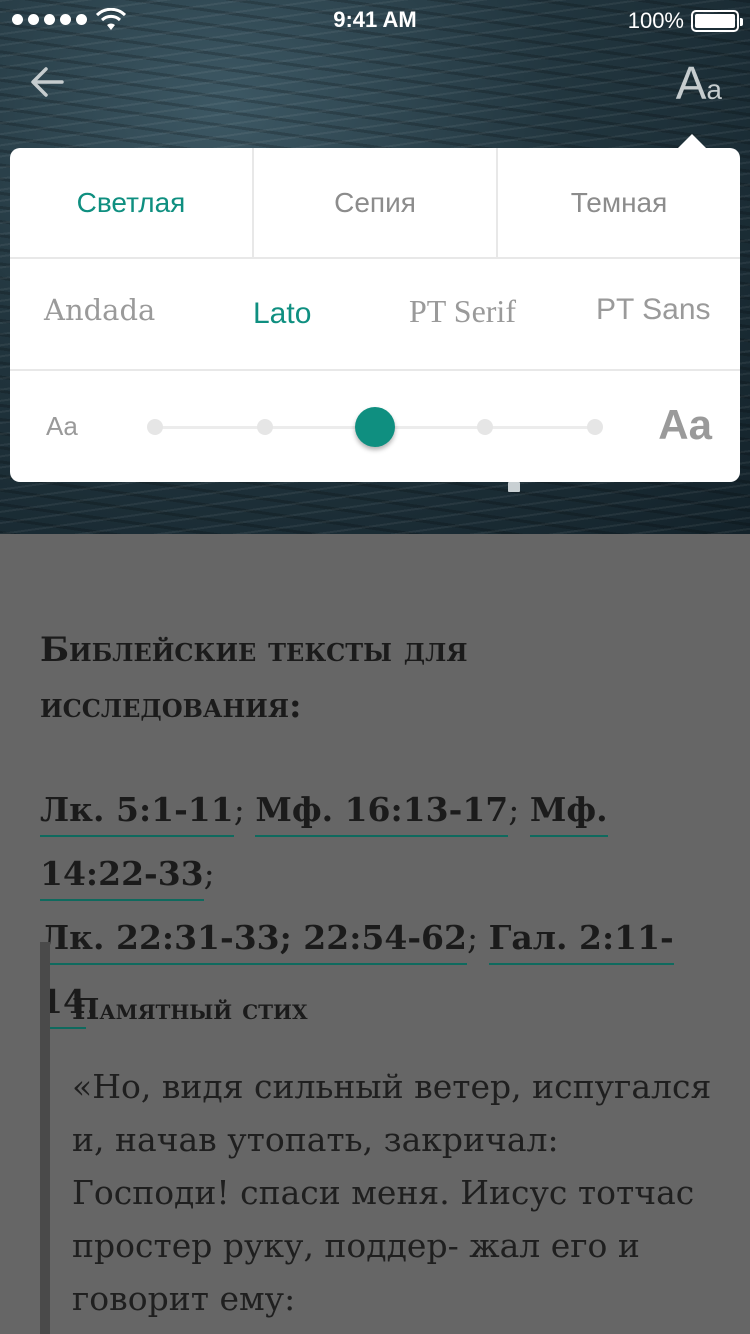 The height and width of the screenshot is (1334, 750). Describe the element at coordinates (655, 20) in the screenshot. I see `battery-percent: 100%` at that location.